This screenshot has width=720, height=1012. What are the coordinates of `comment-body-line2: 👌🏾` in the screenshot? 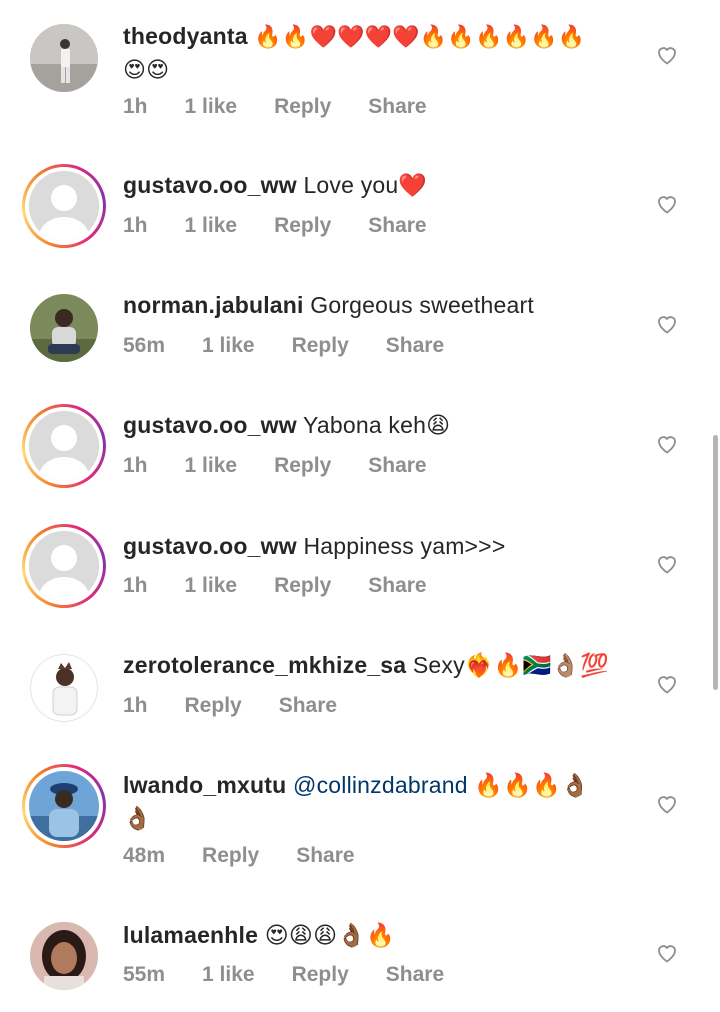 It's located at (137, 818).